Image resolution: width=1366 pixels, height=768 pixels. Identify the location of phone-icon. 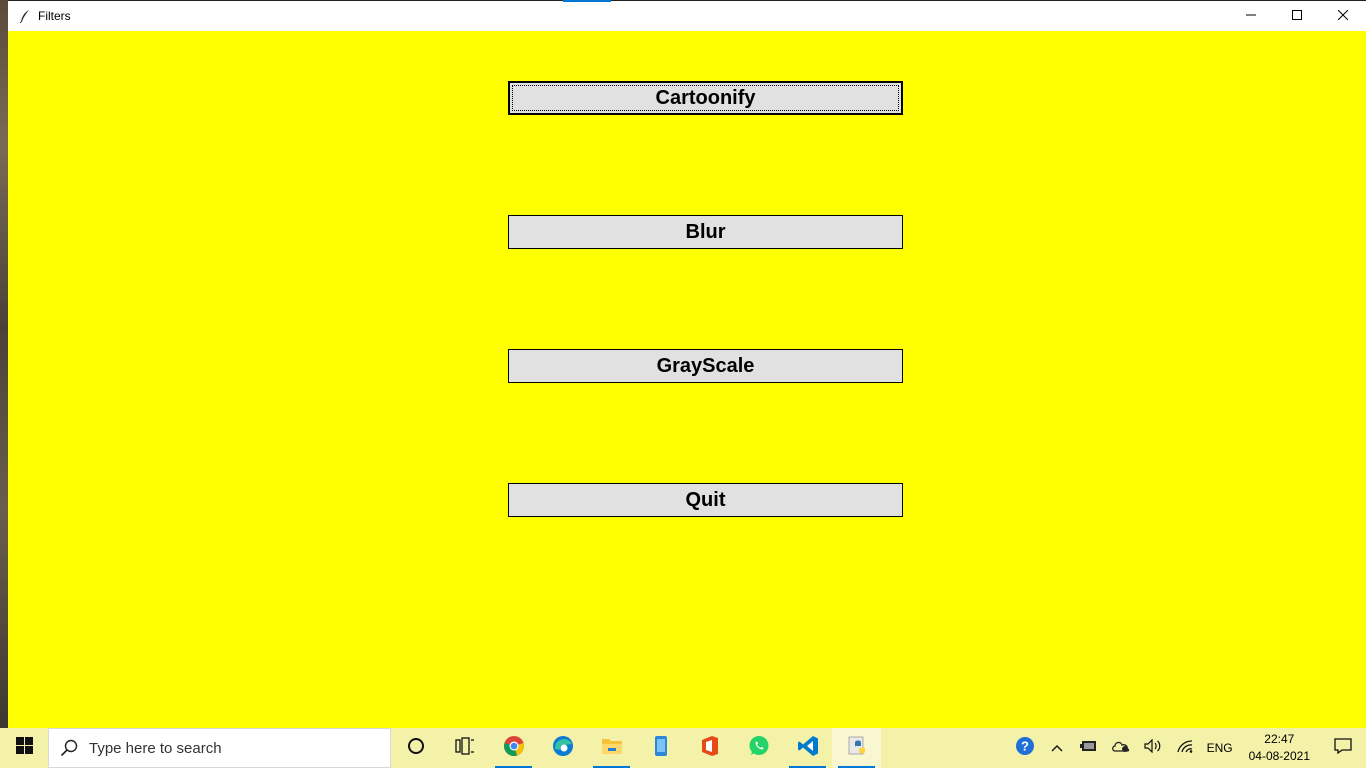
(661, 748).